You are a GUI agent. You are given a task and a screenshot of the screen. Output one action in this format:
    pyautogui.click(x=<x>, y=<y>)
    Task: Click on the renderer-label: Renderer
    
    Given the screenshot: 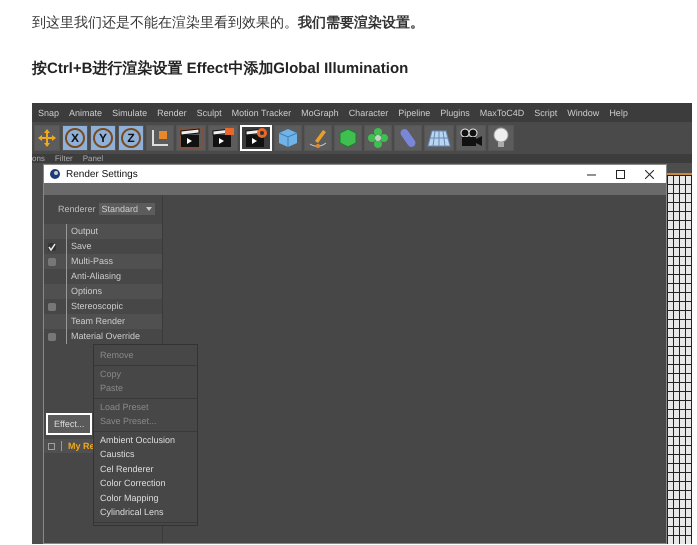 What is the action you would take?
    pyautogui.click(x=77, y=209)
    